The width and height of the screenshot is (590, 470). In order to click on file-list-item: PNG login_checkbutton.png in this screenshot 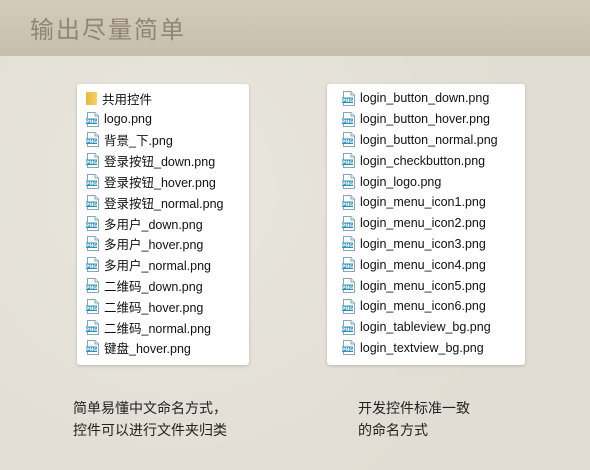, I will do `click(433, 160)`.